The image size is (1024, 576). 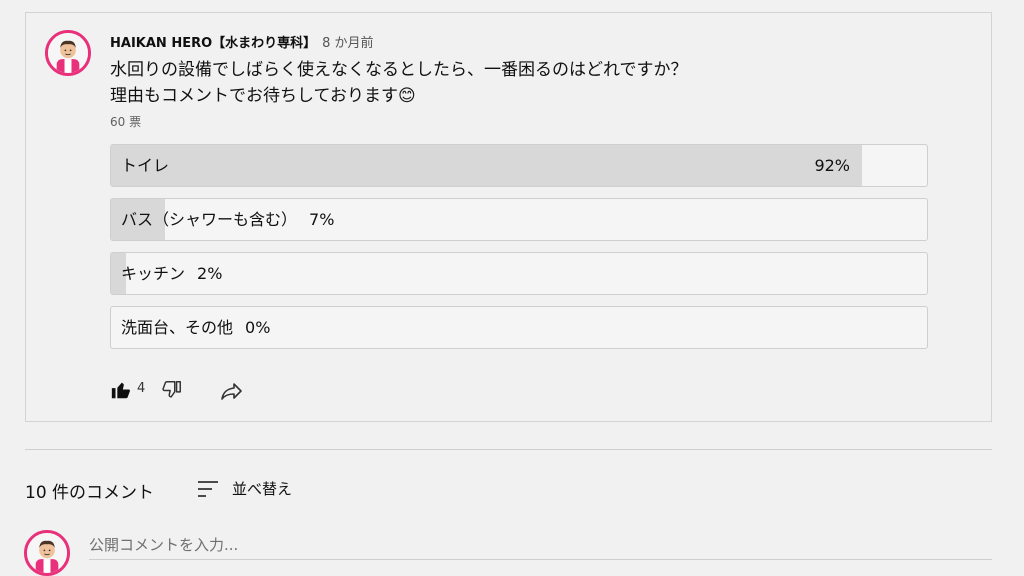 I want to click on poll-option-percent: 2%, so click(x=210, y=273).